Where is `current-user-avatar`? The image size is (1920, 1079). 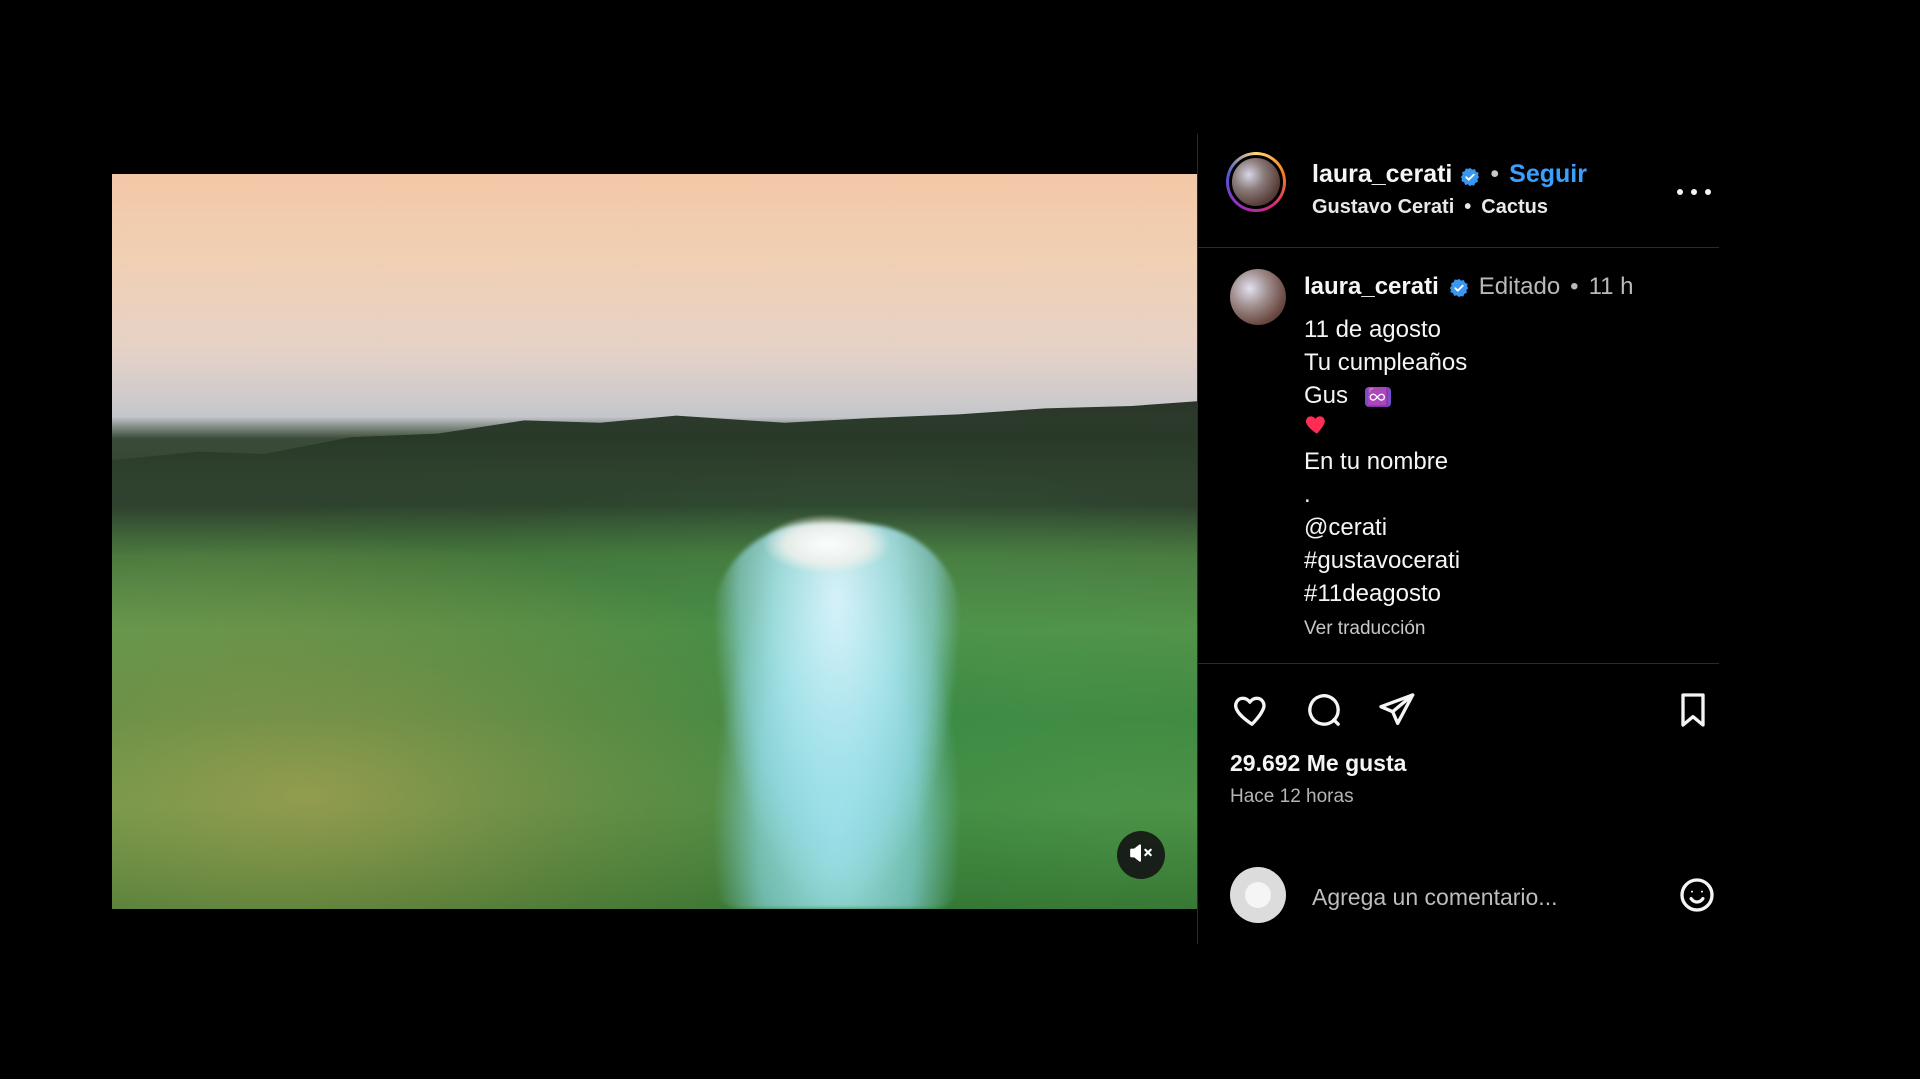
current-user-avatar is located at coordinates (1258, 895).